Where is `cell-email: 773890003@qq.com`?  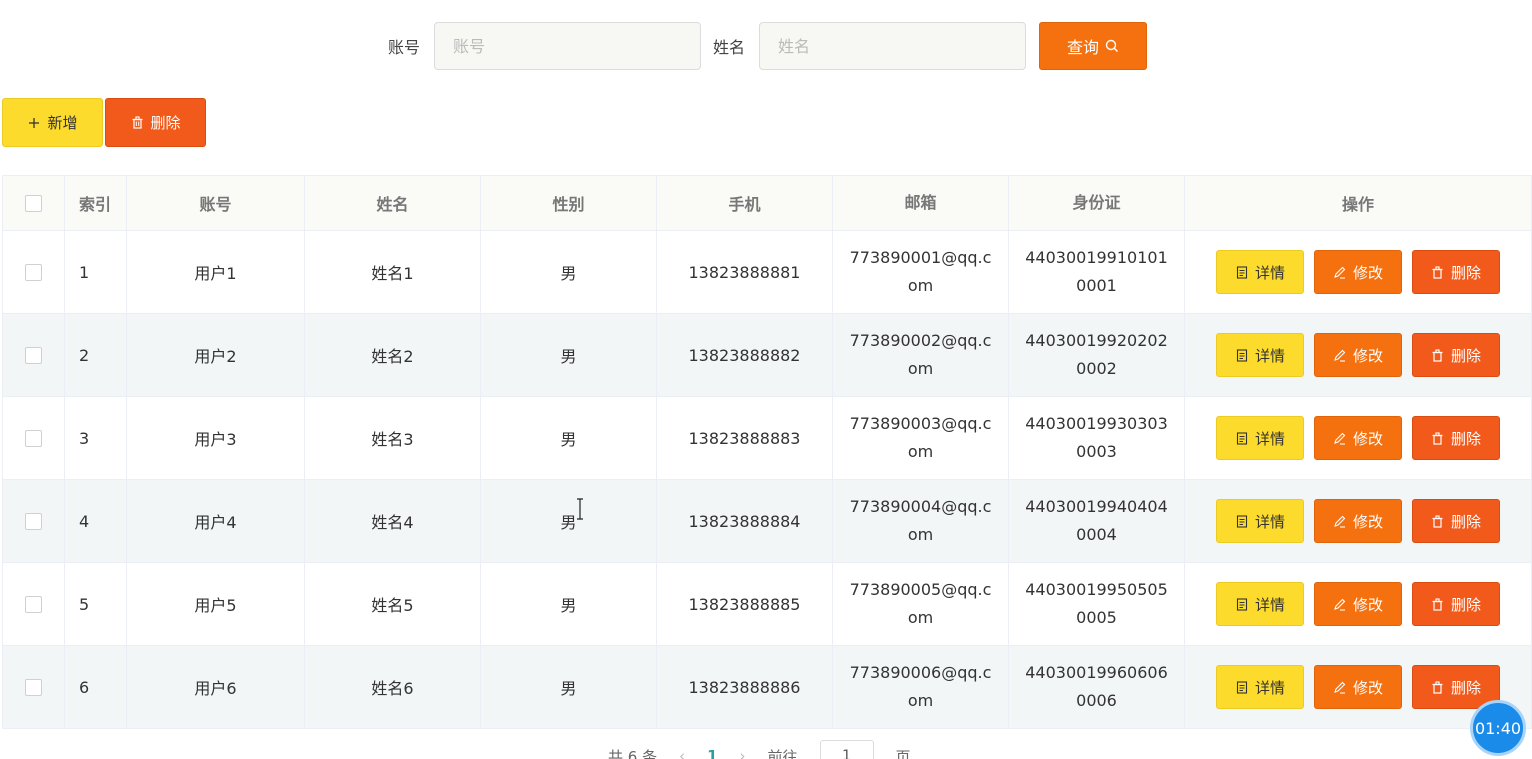 cell-email: 773890003@qq.com is located at coordinates (921, 438).